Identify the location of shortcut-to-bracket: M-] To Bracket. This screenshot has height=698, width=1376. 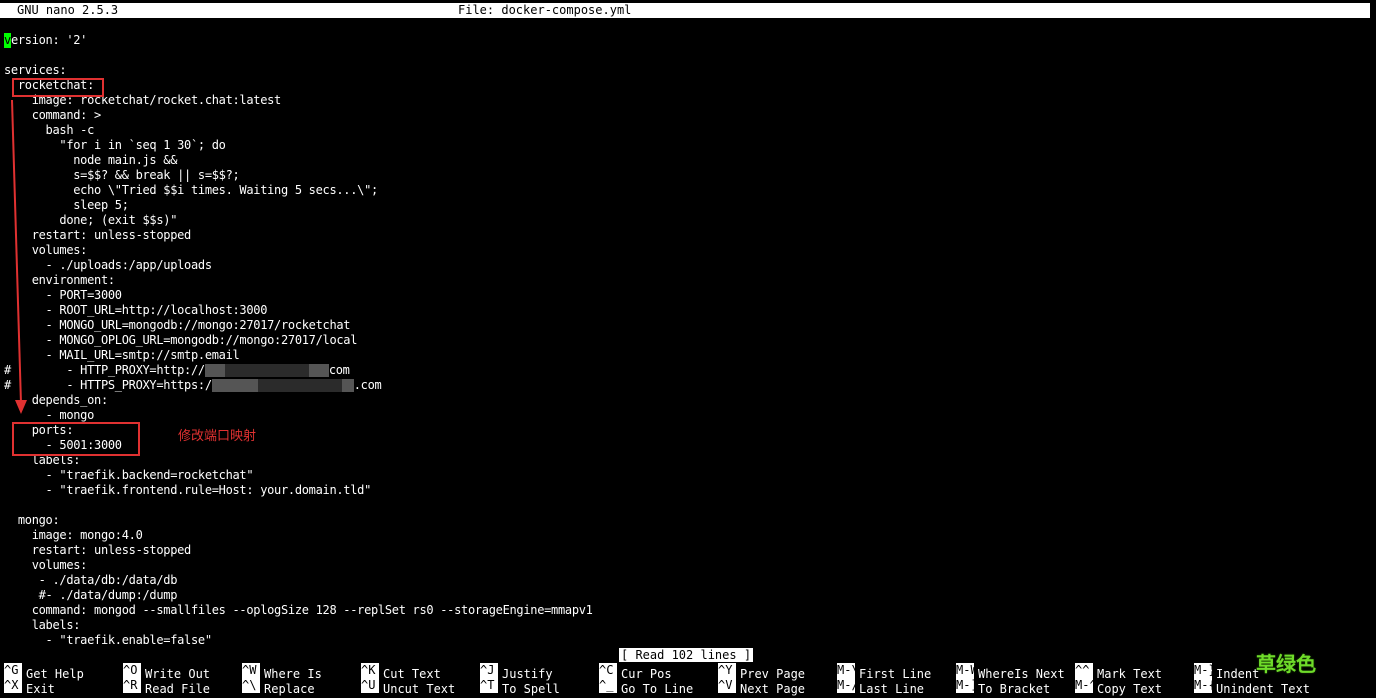
(1003, 687).